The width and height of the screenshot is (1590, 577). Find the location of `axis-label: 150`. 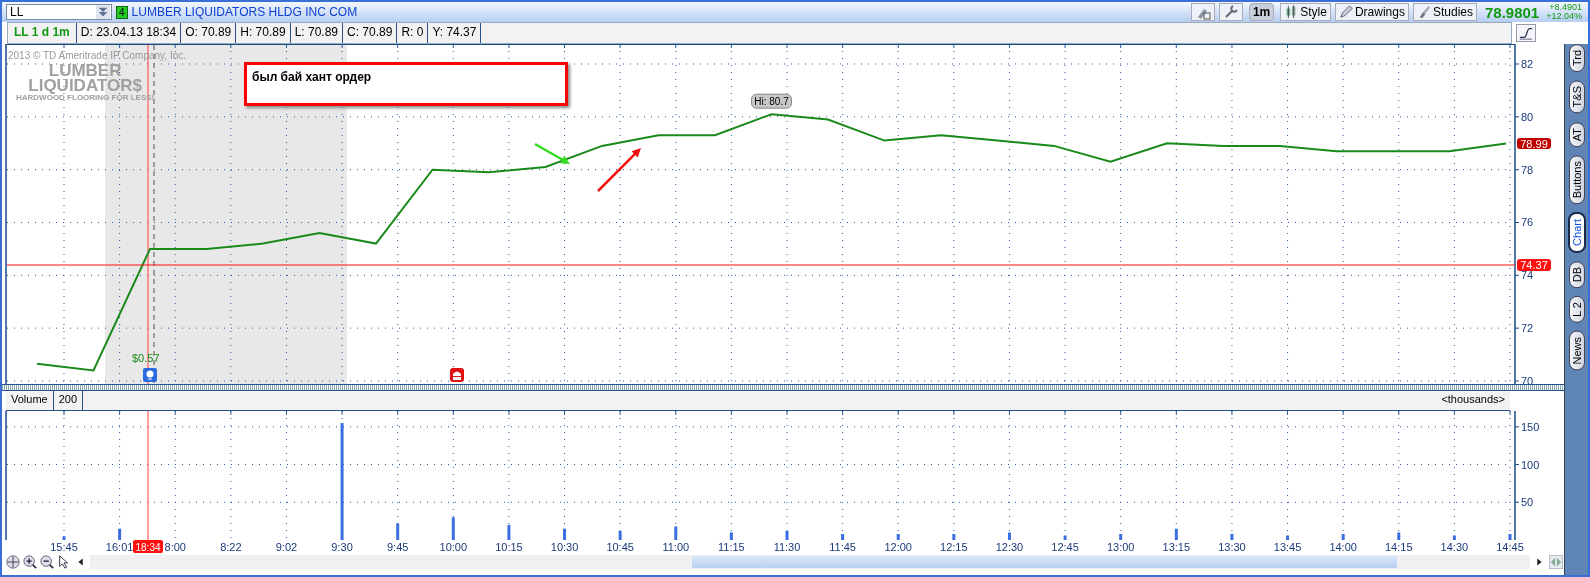

axis-label: 150 is located at coordinates (1527, 426).